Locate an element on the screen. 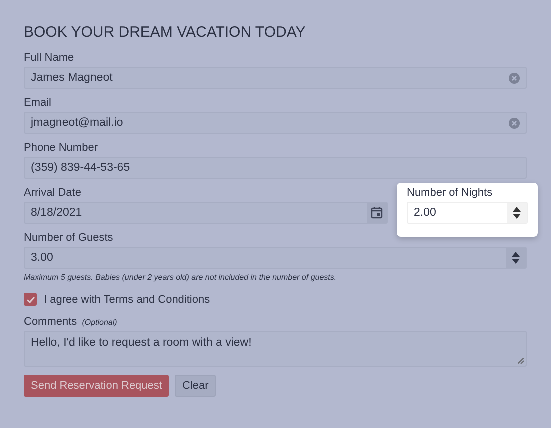  send-button: Send Reservation Request is located at coordinates (97, 386).